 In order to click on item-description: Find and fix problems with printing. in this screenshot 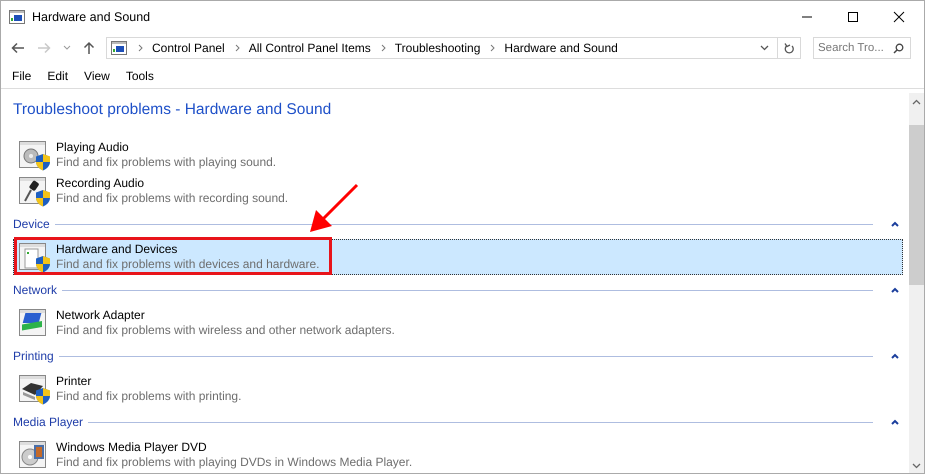, I will do `click(149, 396)`.